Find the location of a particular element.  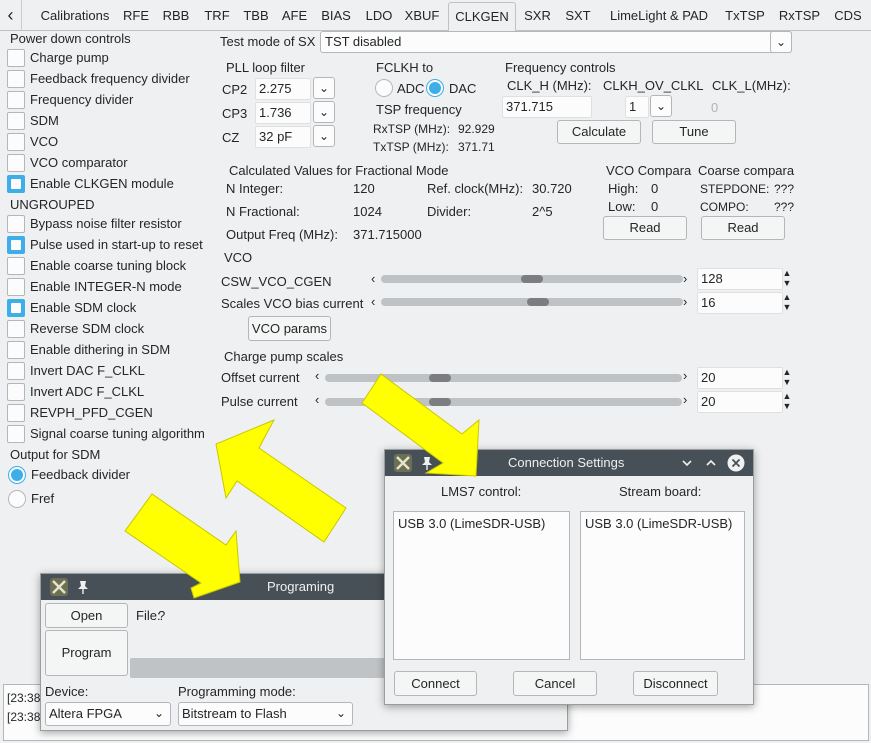

csw-spin-up-icon: ▲ is located at coordinates (787, 273).